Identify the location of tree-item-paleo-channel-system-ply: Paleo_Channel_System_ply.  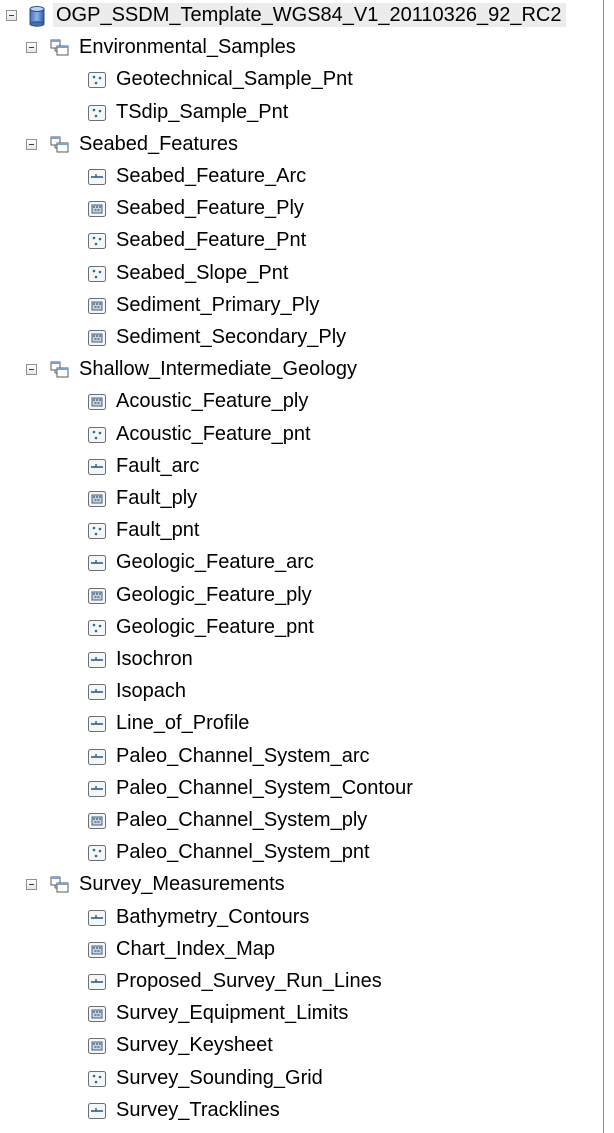
(300, 821).